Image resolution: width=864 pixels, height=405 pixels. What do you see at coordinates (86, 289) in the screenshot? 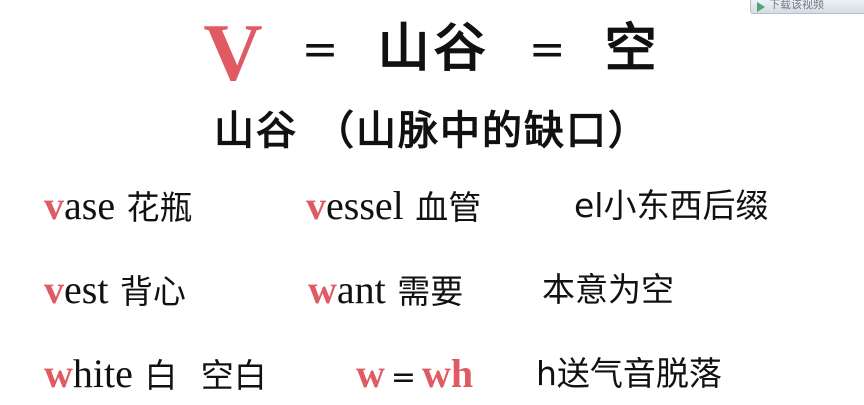
I see `word-rest: est` at bounding box center [86, 289].